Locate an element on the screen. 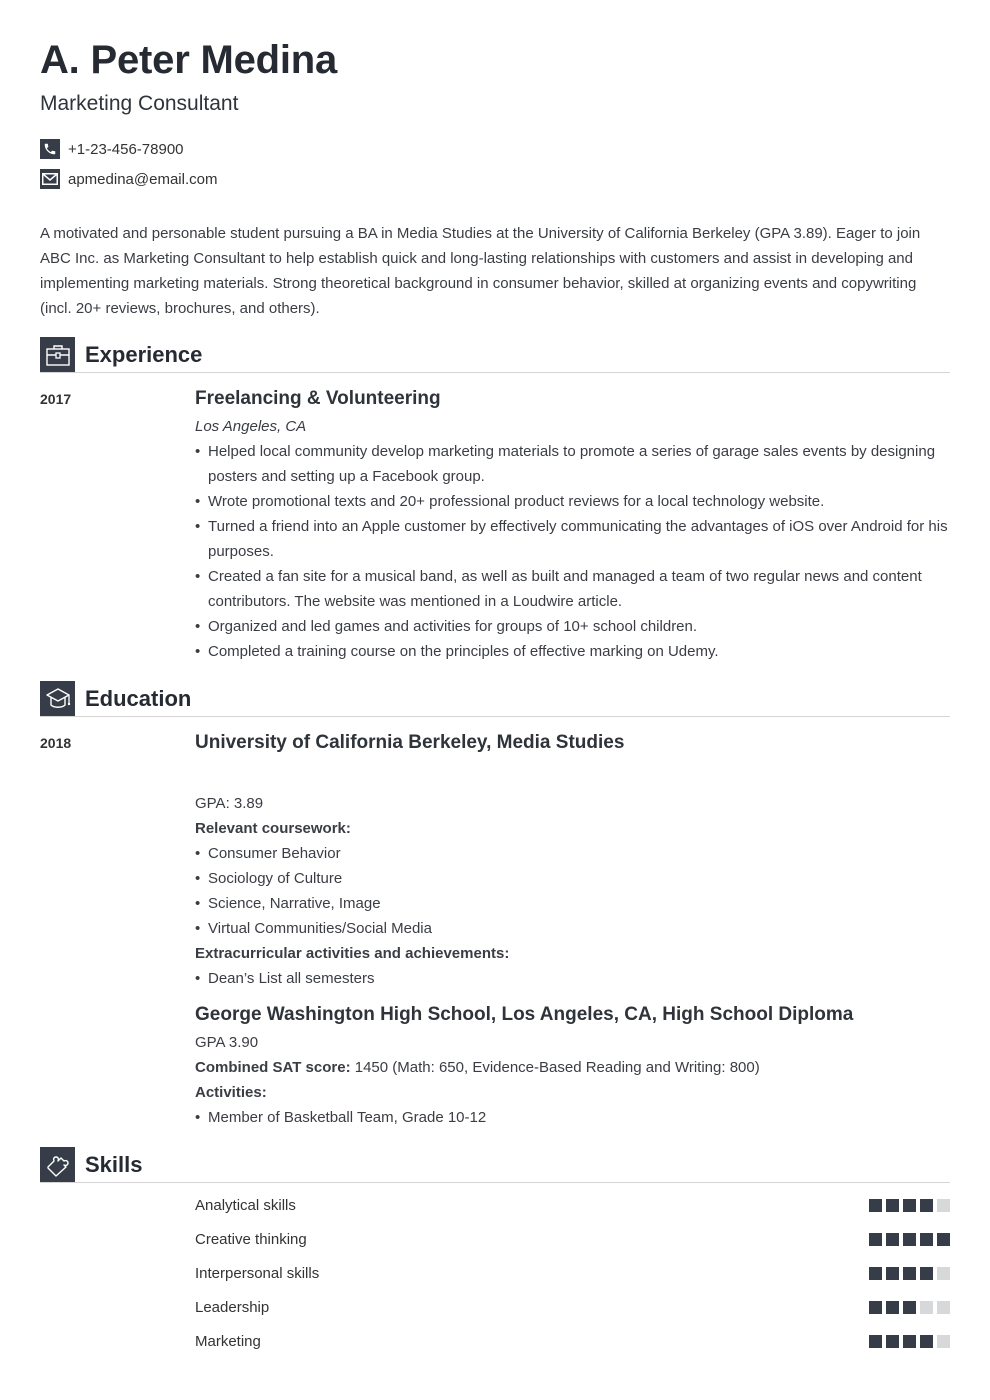 The height and width of the screenshot is (1400, 990). extracurricular-list: Dean’s List all semesters is located at coordinates (572, 978).